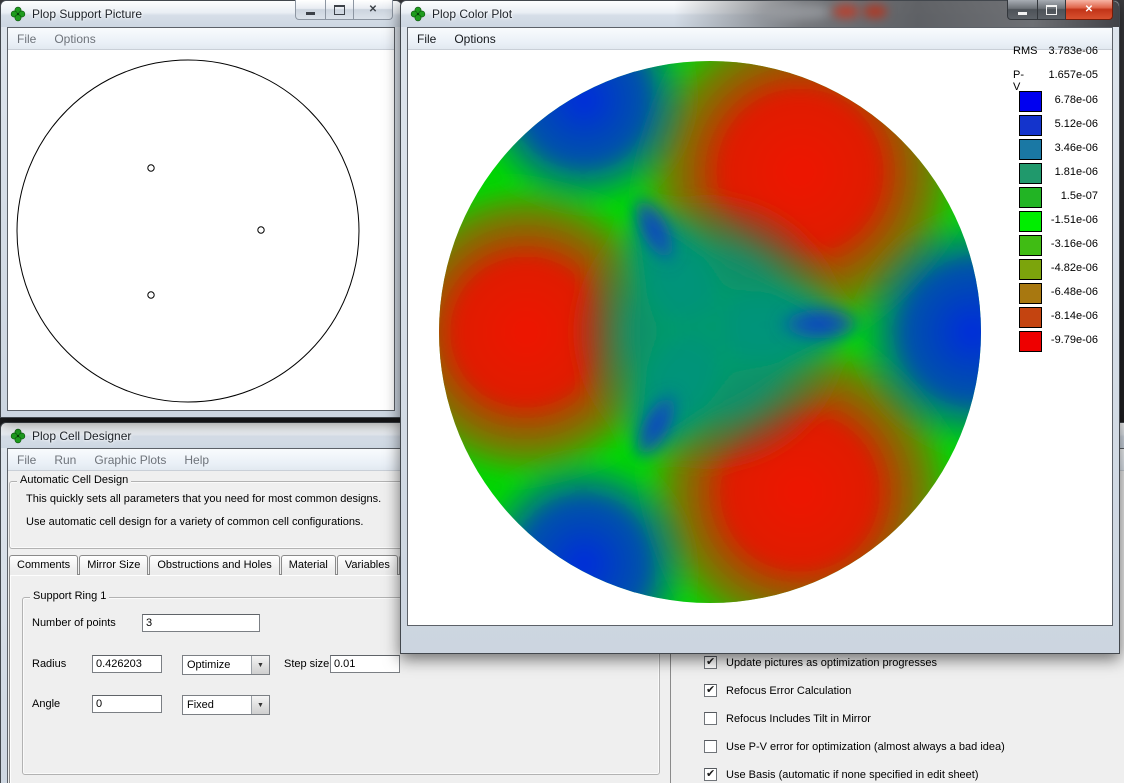 Image resolution: width=1124 pixels, height=783 pixels. I want to click on pv-value: 1.657e-05, so click(1073, 75).